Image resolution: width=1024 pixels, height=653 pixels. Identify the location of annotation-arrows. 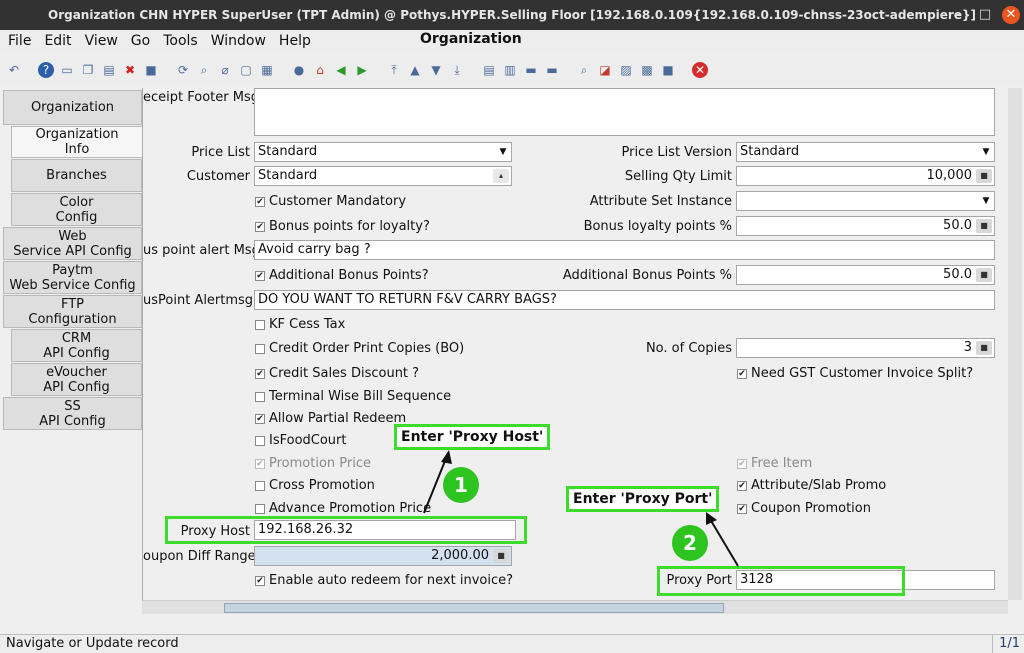
(581, 508).